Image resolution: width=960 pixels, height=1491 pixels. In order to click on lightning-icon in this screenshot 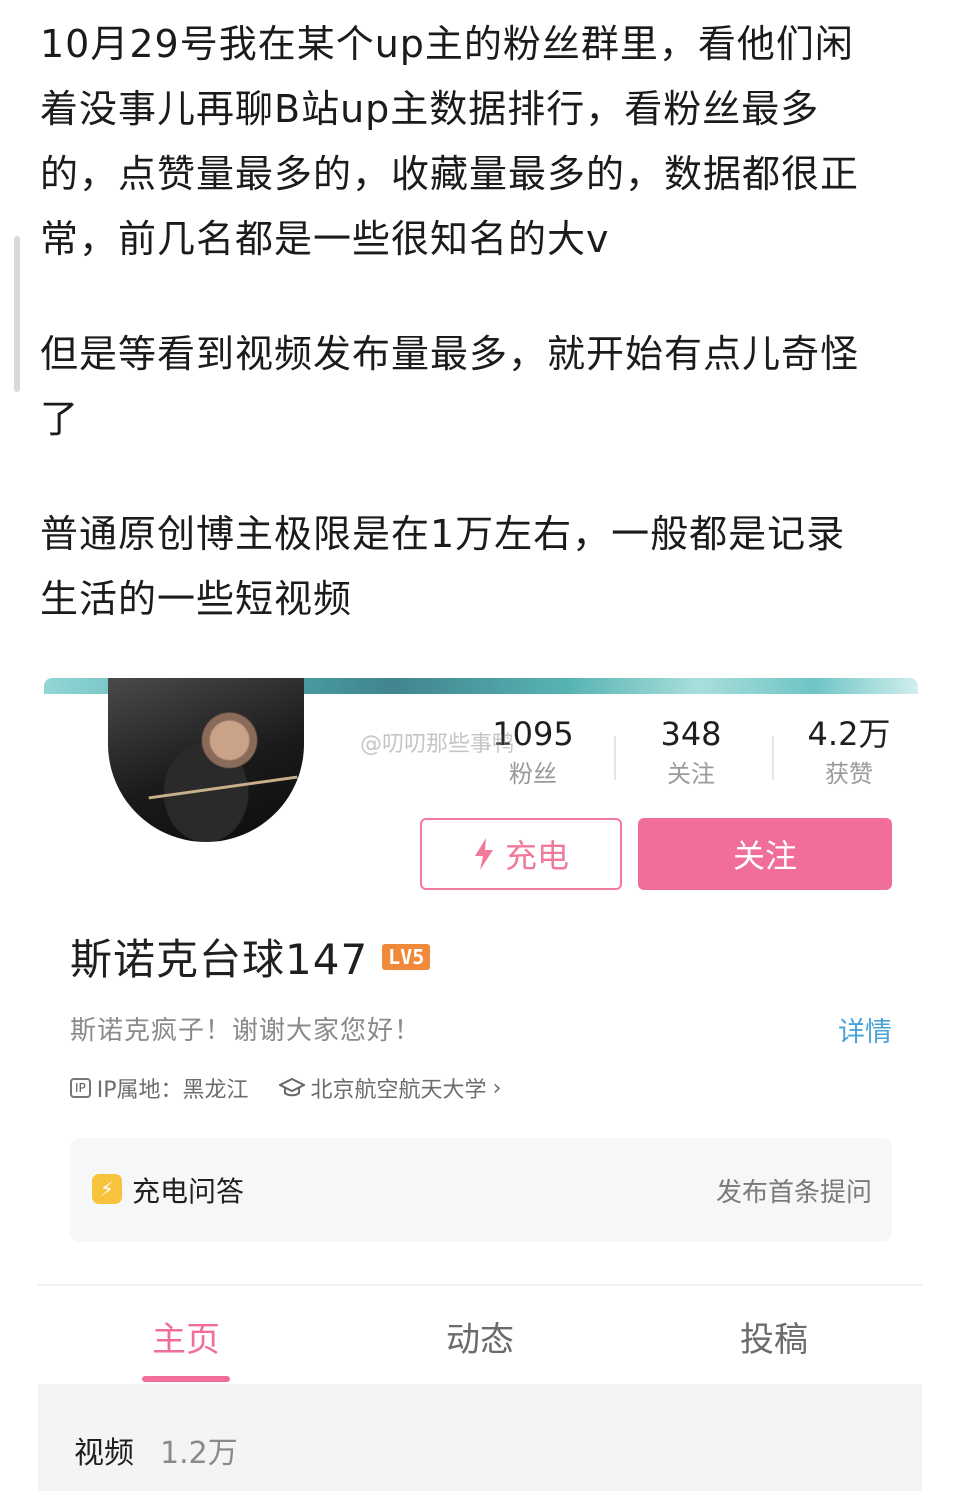, I will do `click(483, 854)`.